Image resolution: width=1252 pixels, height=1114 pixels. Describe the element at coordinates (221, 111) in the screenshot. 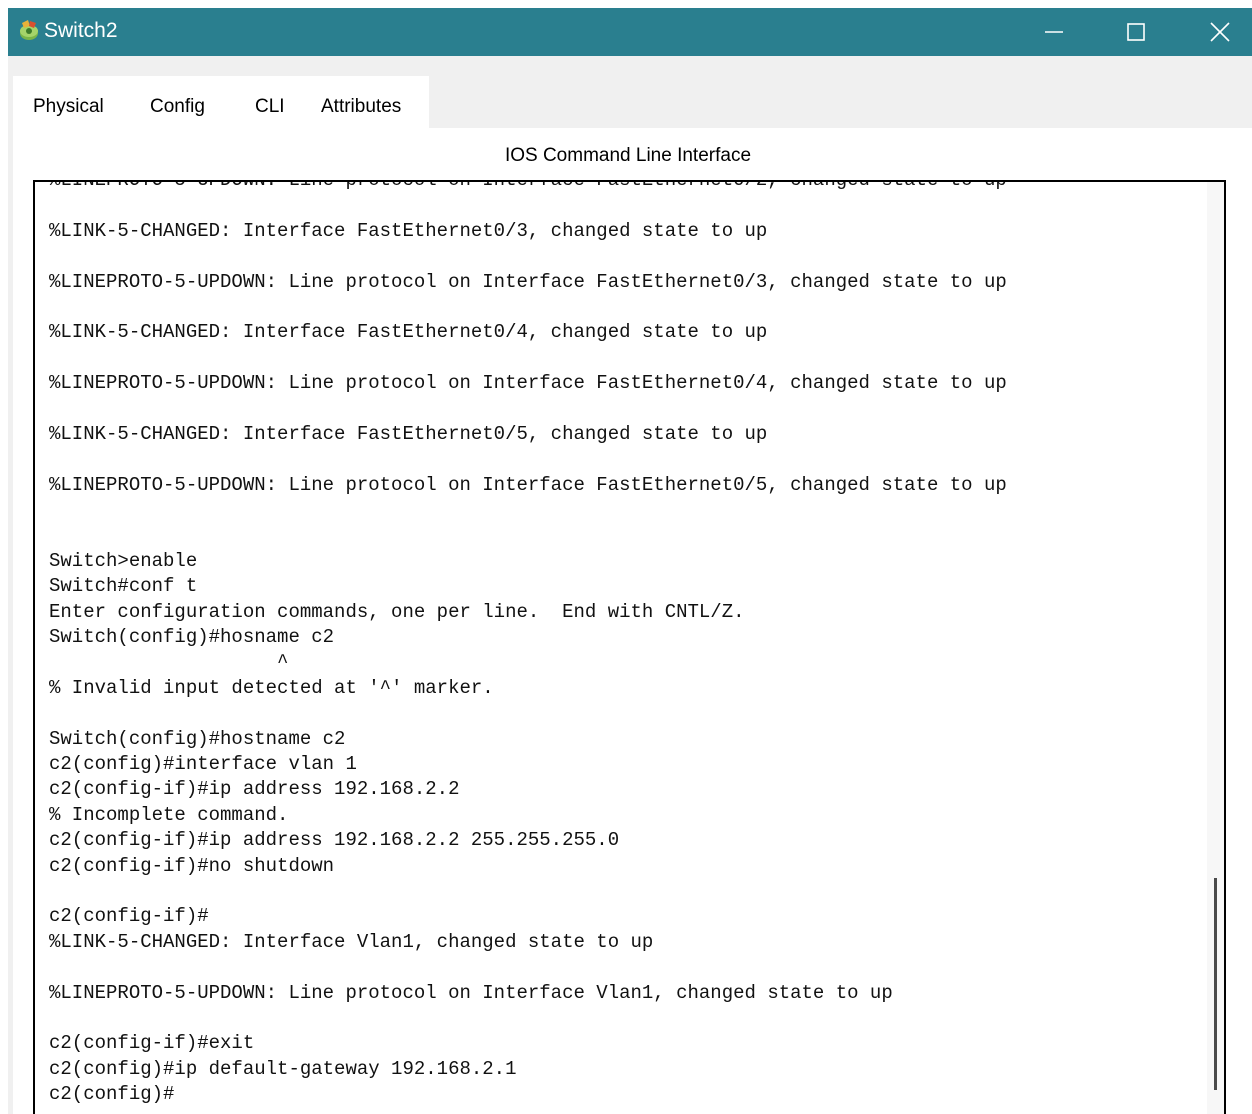

I see `tabs-panel: Physical Config CLI Attributes` at that location.